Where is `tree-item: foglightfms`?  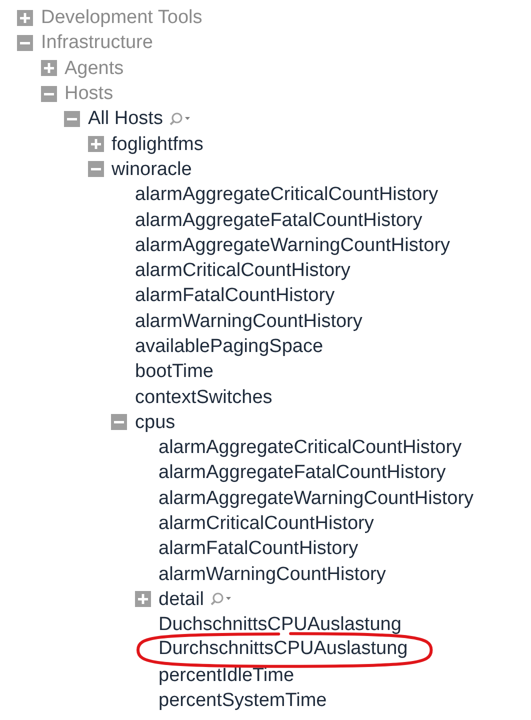
tree-item: foglightfms is located at coordinates (158, 144).